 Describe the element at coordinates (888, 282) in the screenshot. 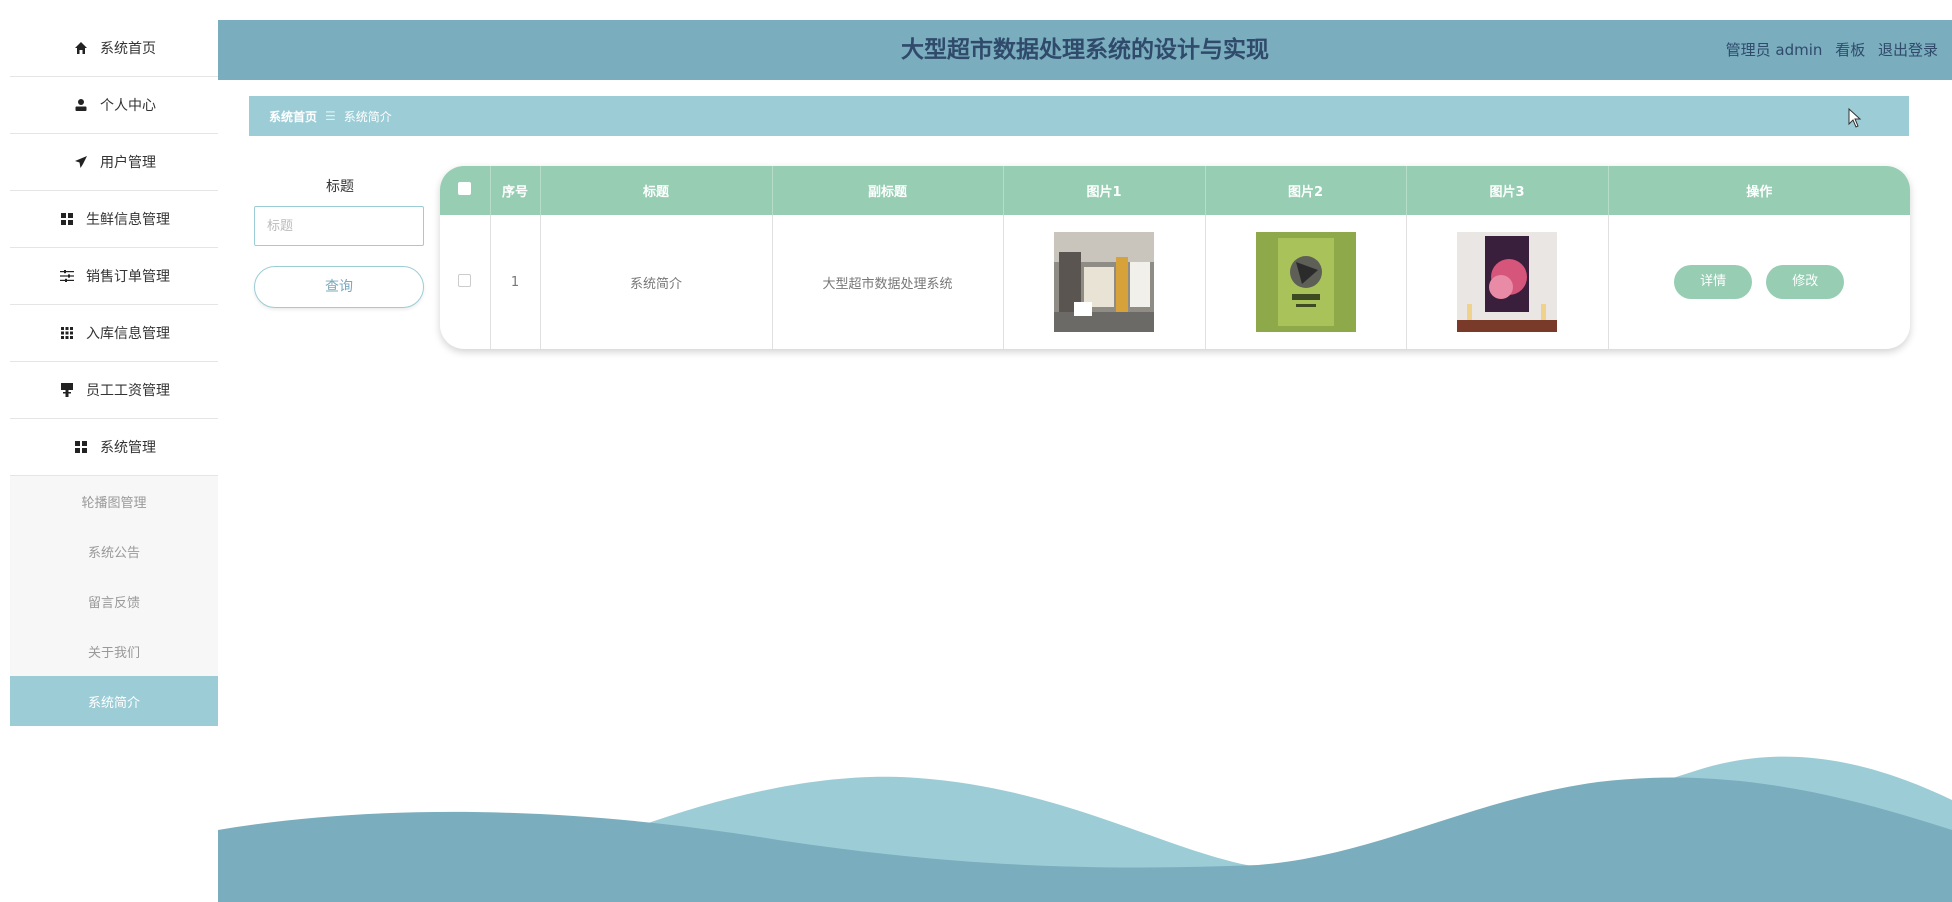

I see `row-subtitle: 大型超市数据处理系统` at that location.